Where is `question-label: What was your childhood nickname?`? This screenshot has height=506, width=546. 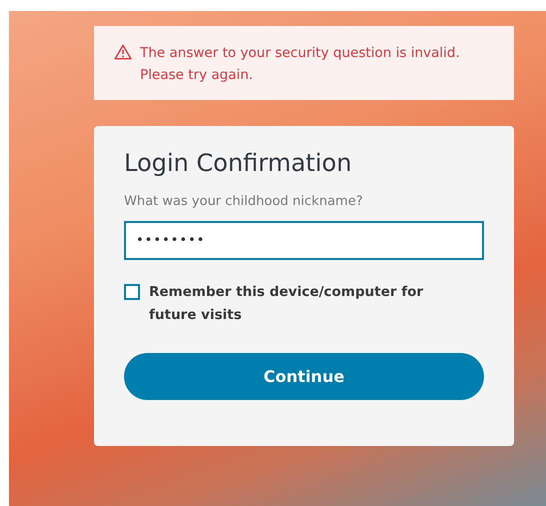
question-label: What was your childhood nickname? is located at coordinates (243, 201).